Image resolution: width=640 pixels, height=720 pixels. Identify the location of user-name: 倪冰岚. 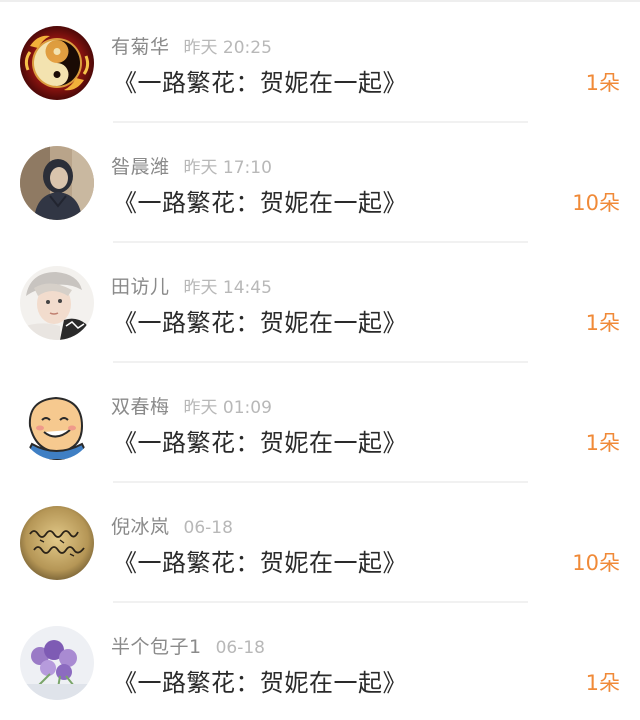
(140, 527).